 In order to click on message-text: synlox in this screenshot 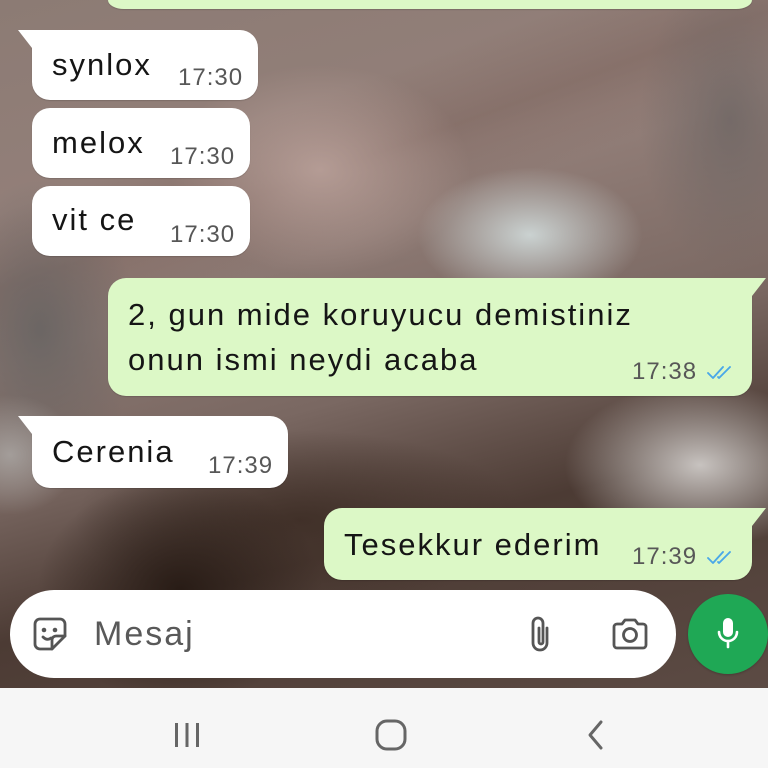, I will do `click(102, 64)`.